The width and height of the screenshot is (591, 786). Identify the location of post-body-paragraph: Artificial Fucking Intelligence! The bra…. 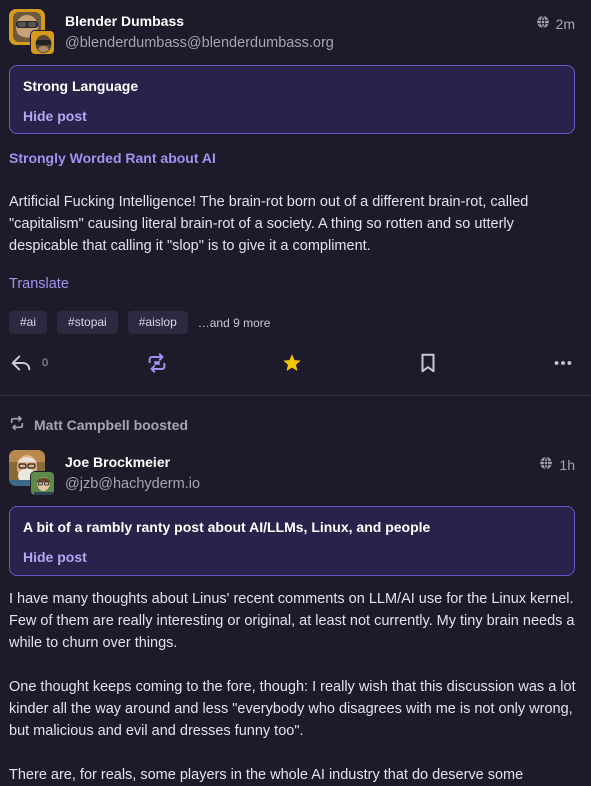
(269, 224).